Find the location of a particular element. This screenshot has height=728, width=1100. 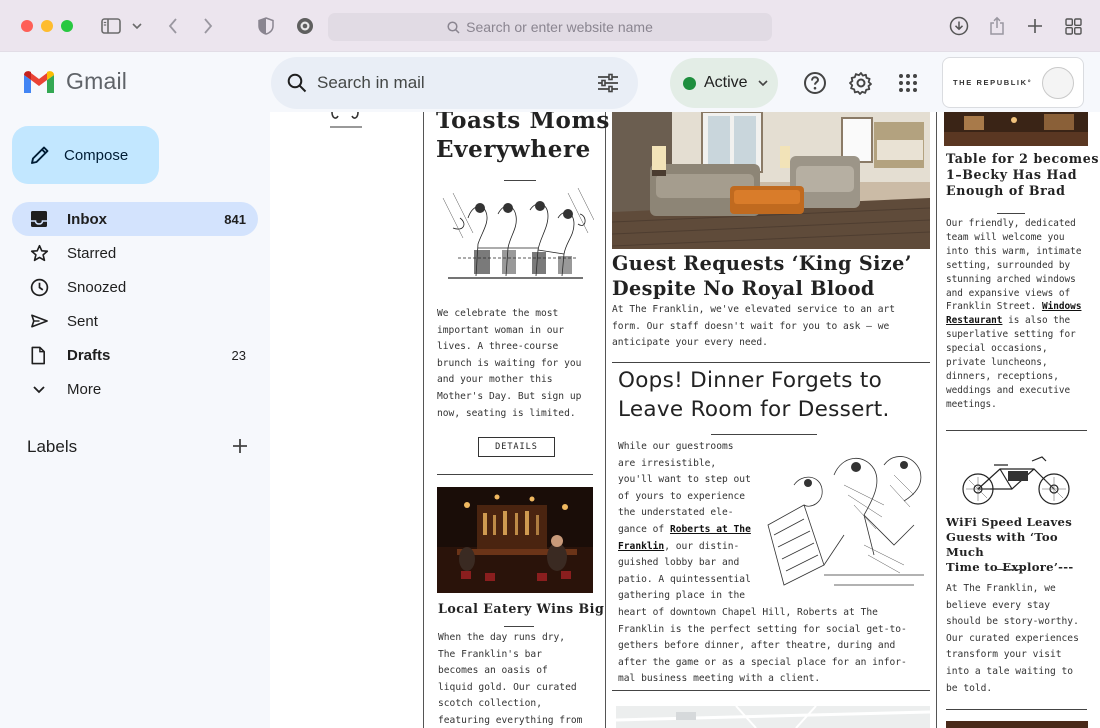

compose-button: Compose is located at coordinates (85, 155).